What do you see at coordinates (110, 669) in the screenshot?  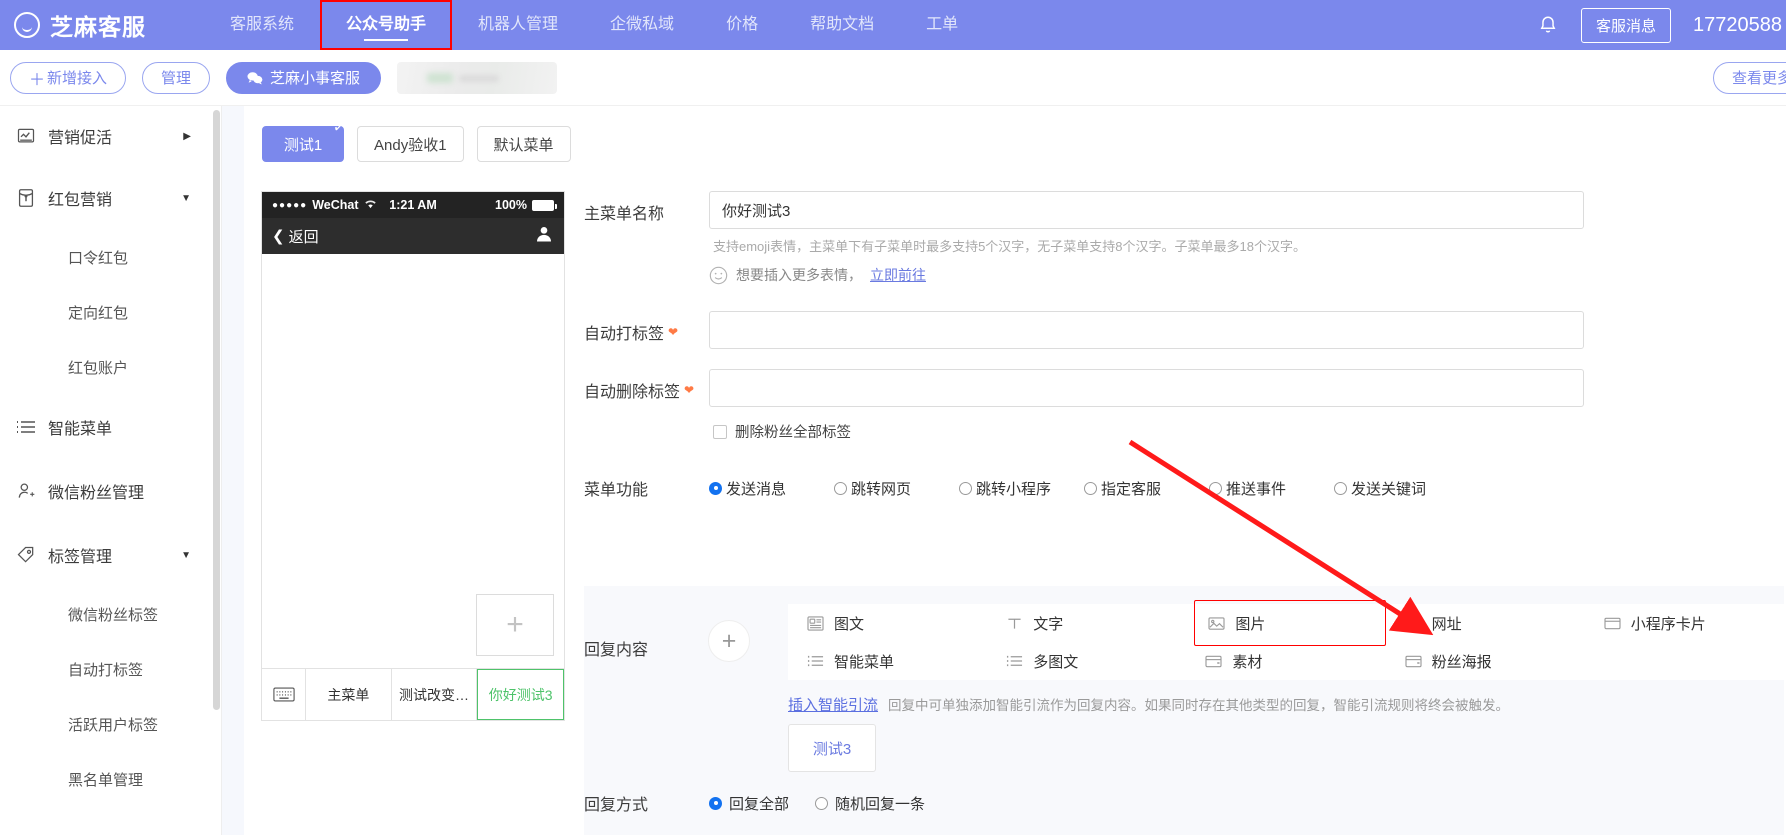 I see `sidebar-subitem-auto-tag: 自动打标签` at bounding box center [110, 669].